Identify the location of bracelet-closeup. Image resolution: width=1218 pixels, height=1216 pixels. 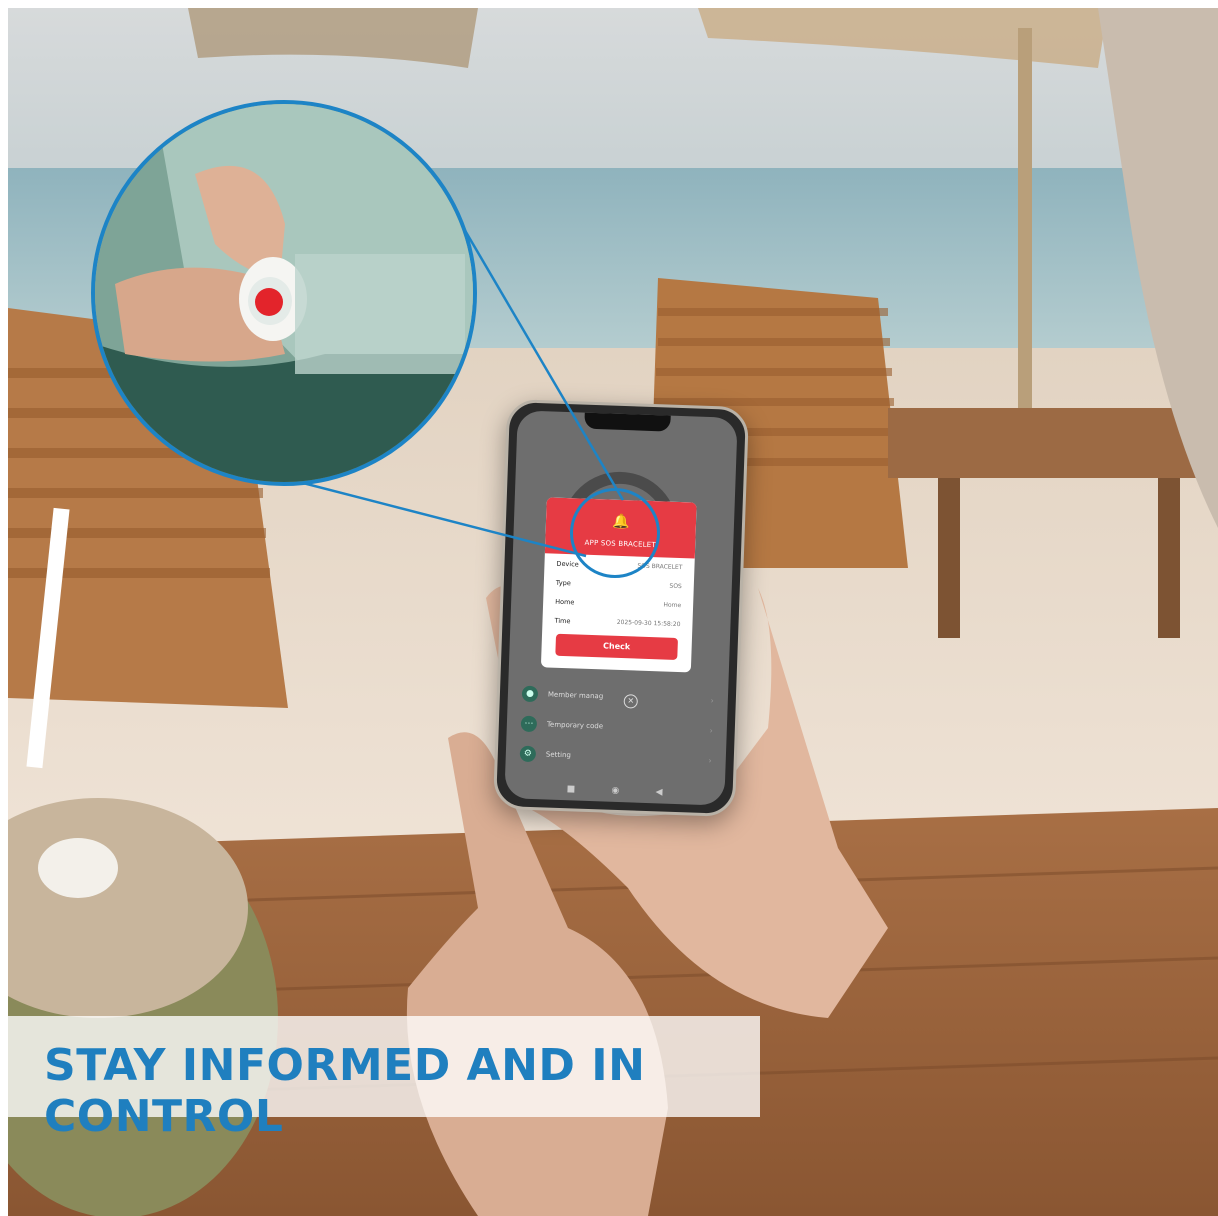
(284, 293).